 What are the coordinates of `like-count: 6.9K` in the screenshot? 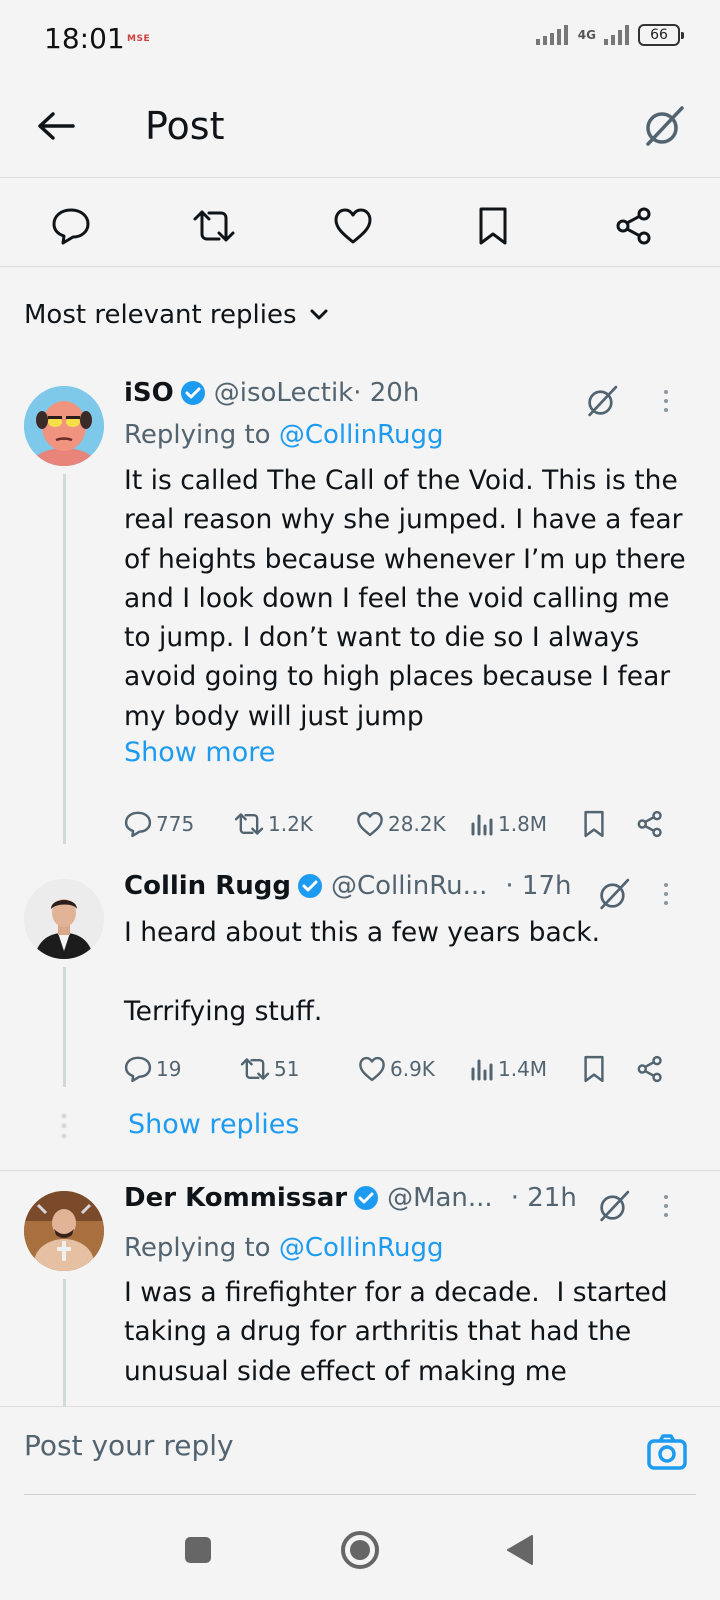 It's located at (412, 1069).